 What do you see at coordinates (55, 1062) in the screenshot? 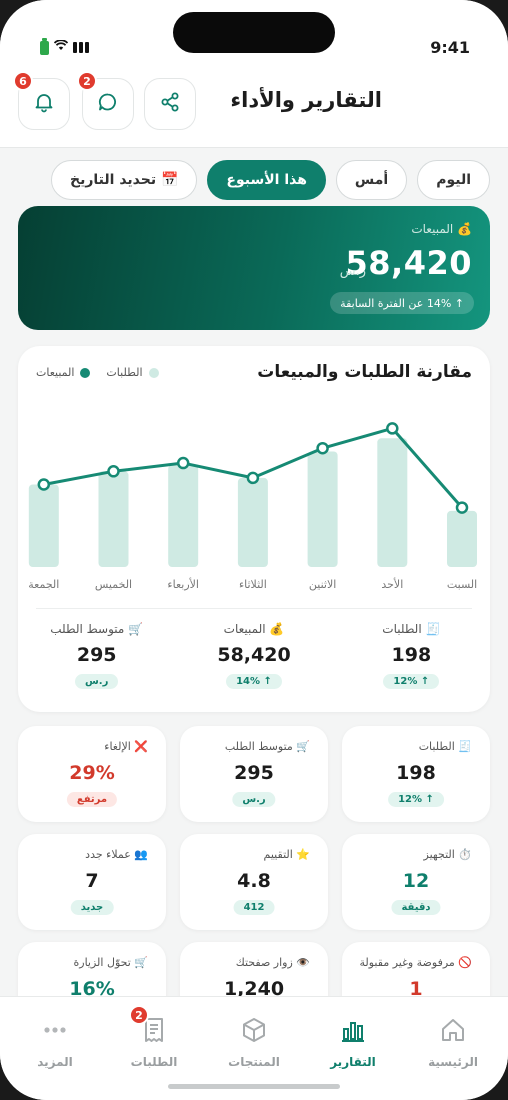
I see `tab-more-label: المزيد` at bounding box center [55, 1062].